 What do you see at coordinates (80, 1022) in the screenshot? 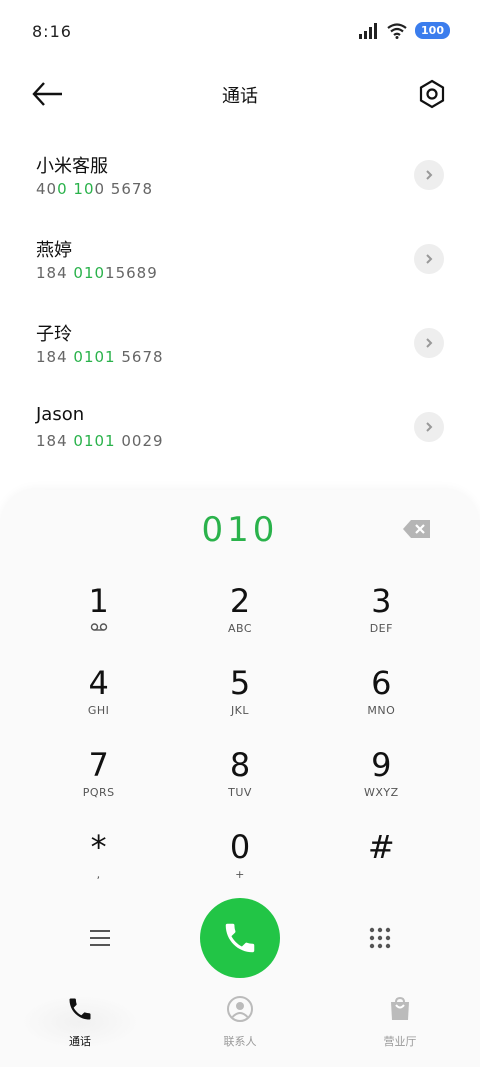
I see `tab-calls: 通话` at bounding box center [80, 1022].